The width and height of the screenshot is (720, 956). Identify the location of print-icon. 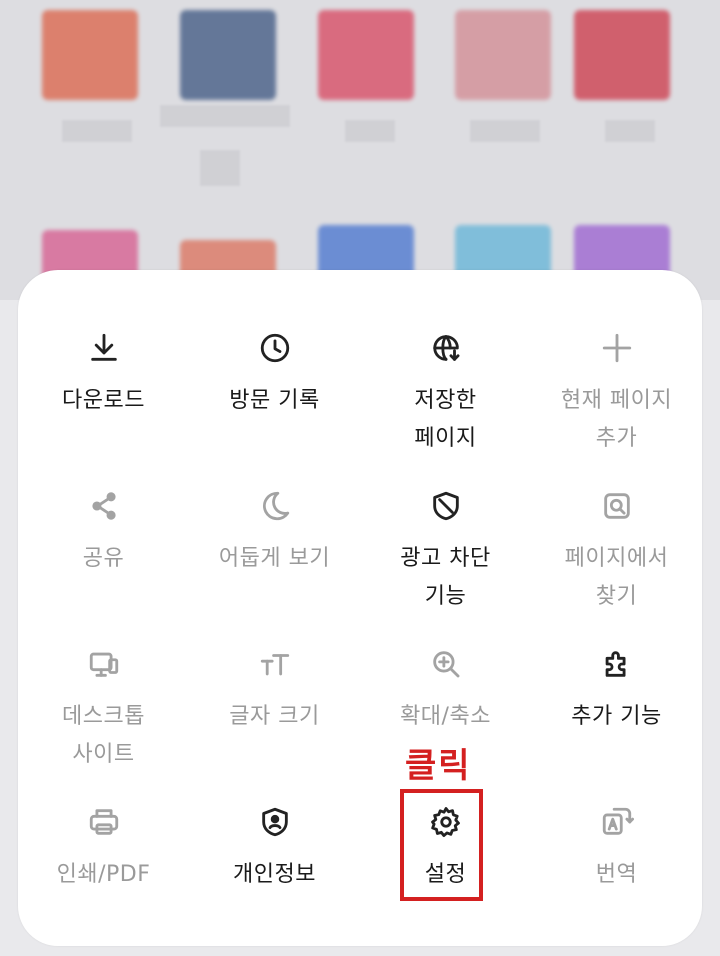
(104, 822).